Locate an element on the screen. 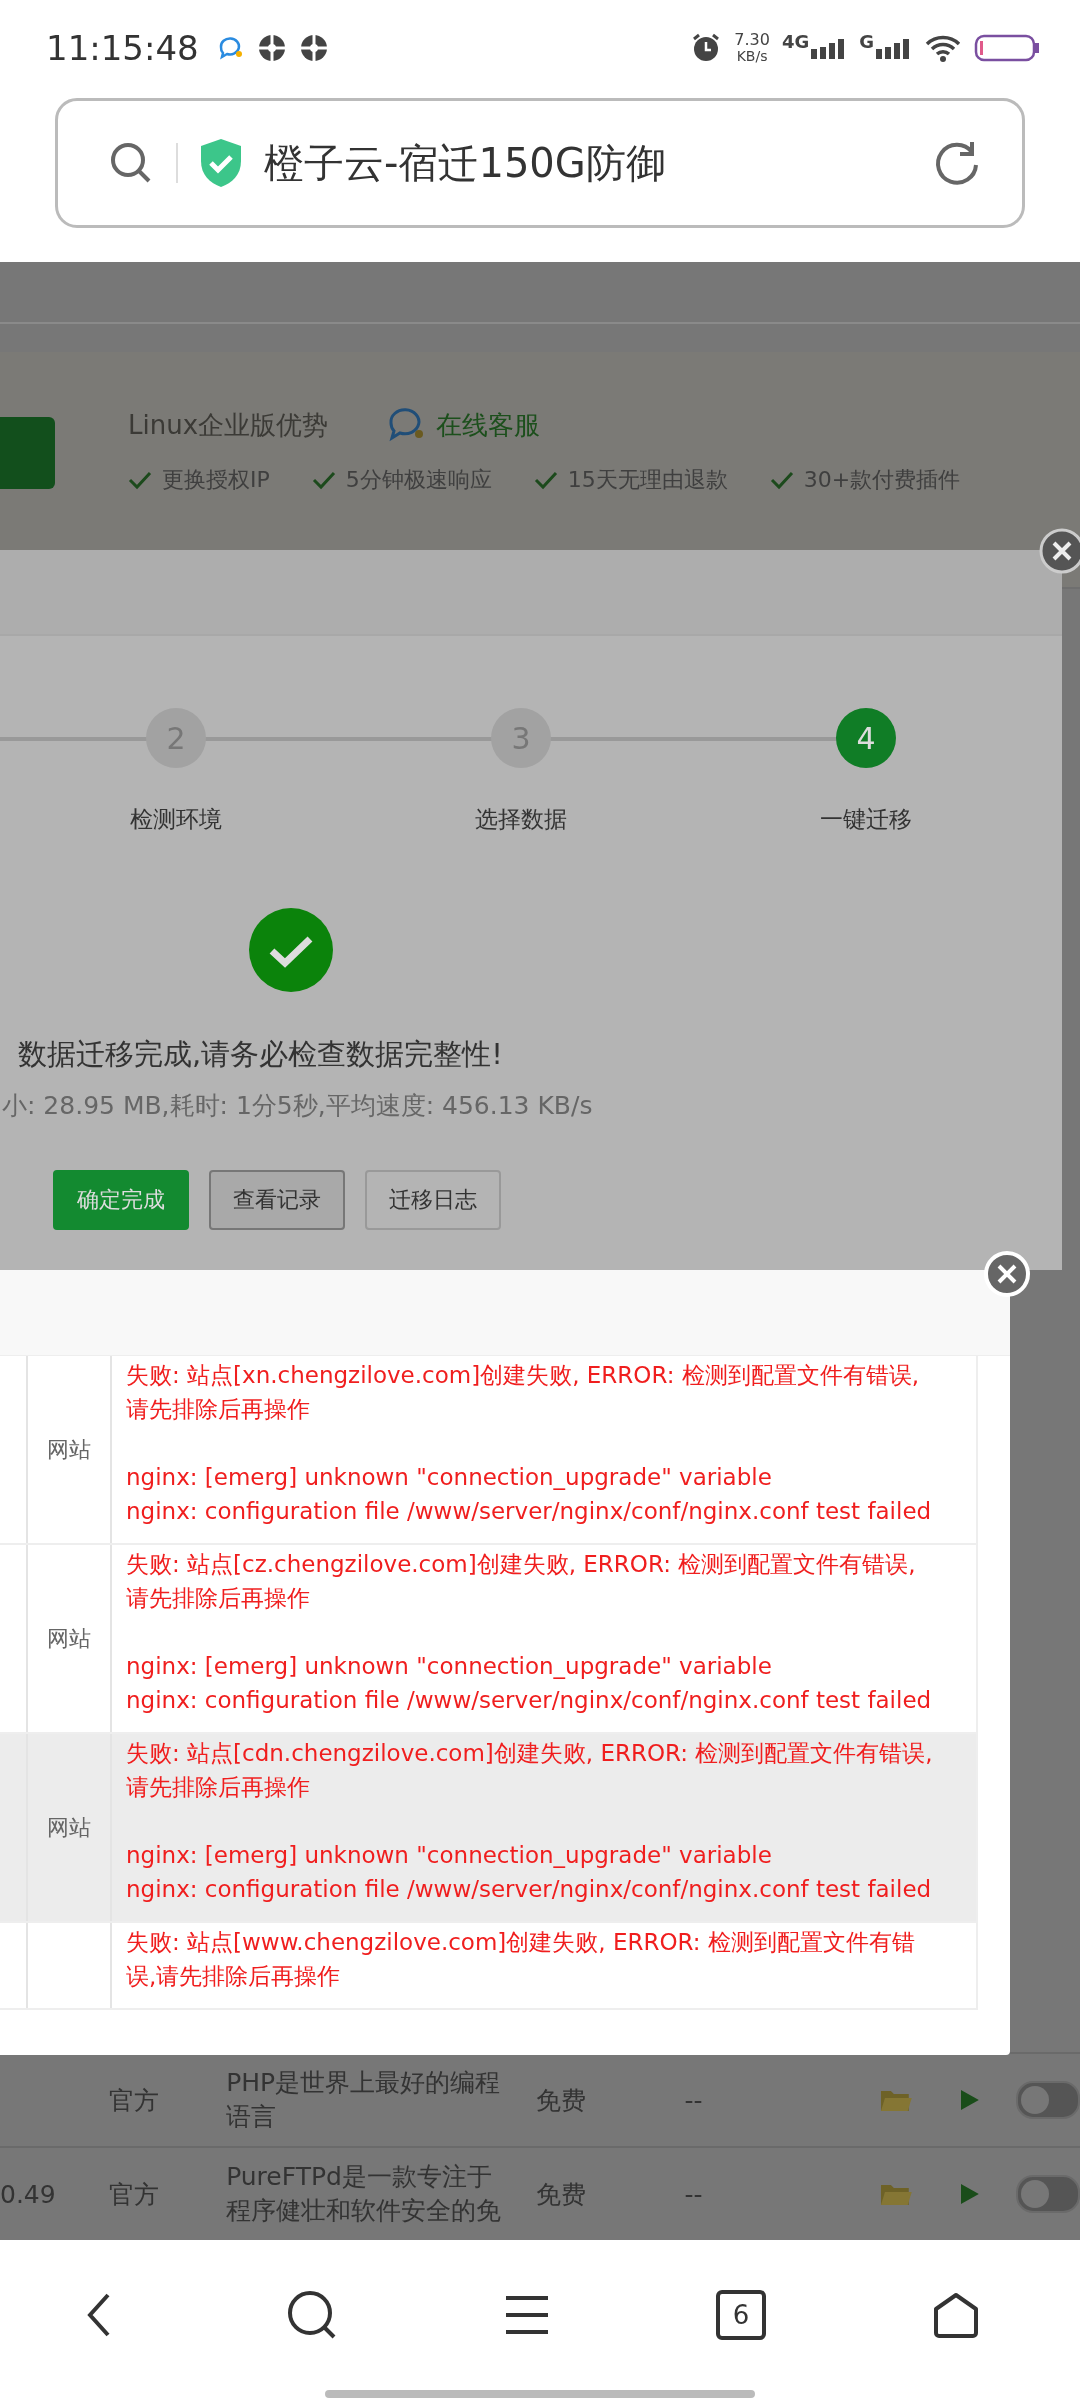 The width and height of the screenshot is (1080, 2400). error-message: 失败: 站点[www.chengzilove.com]创建失败, ERROR: 检测到配置文件有错误,请先排除后再操作 is located at coordinates (521, 1959).